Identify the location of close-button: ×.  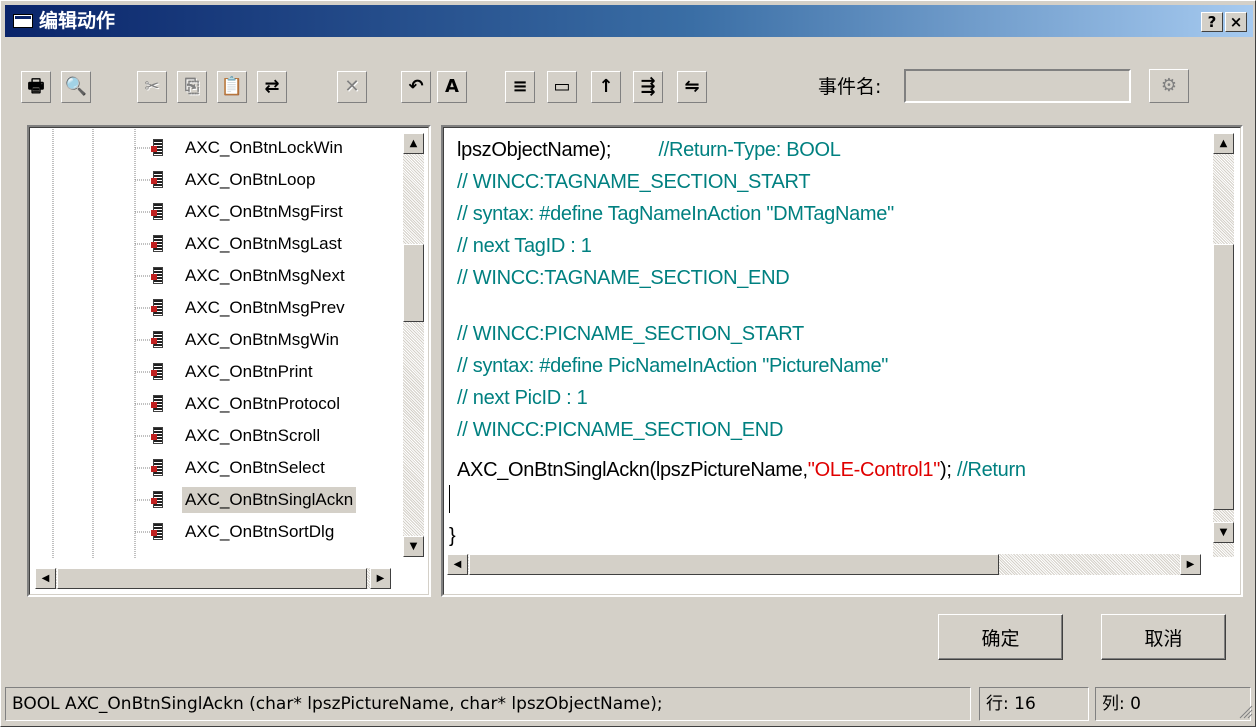
(1236, 22).